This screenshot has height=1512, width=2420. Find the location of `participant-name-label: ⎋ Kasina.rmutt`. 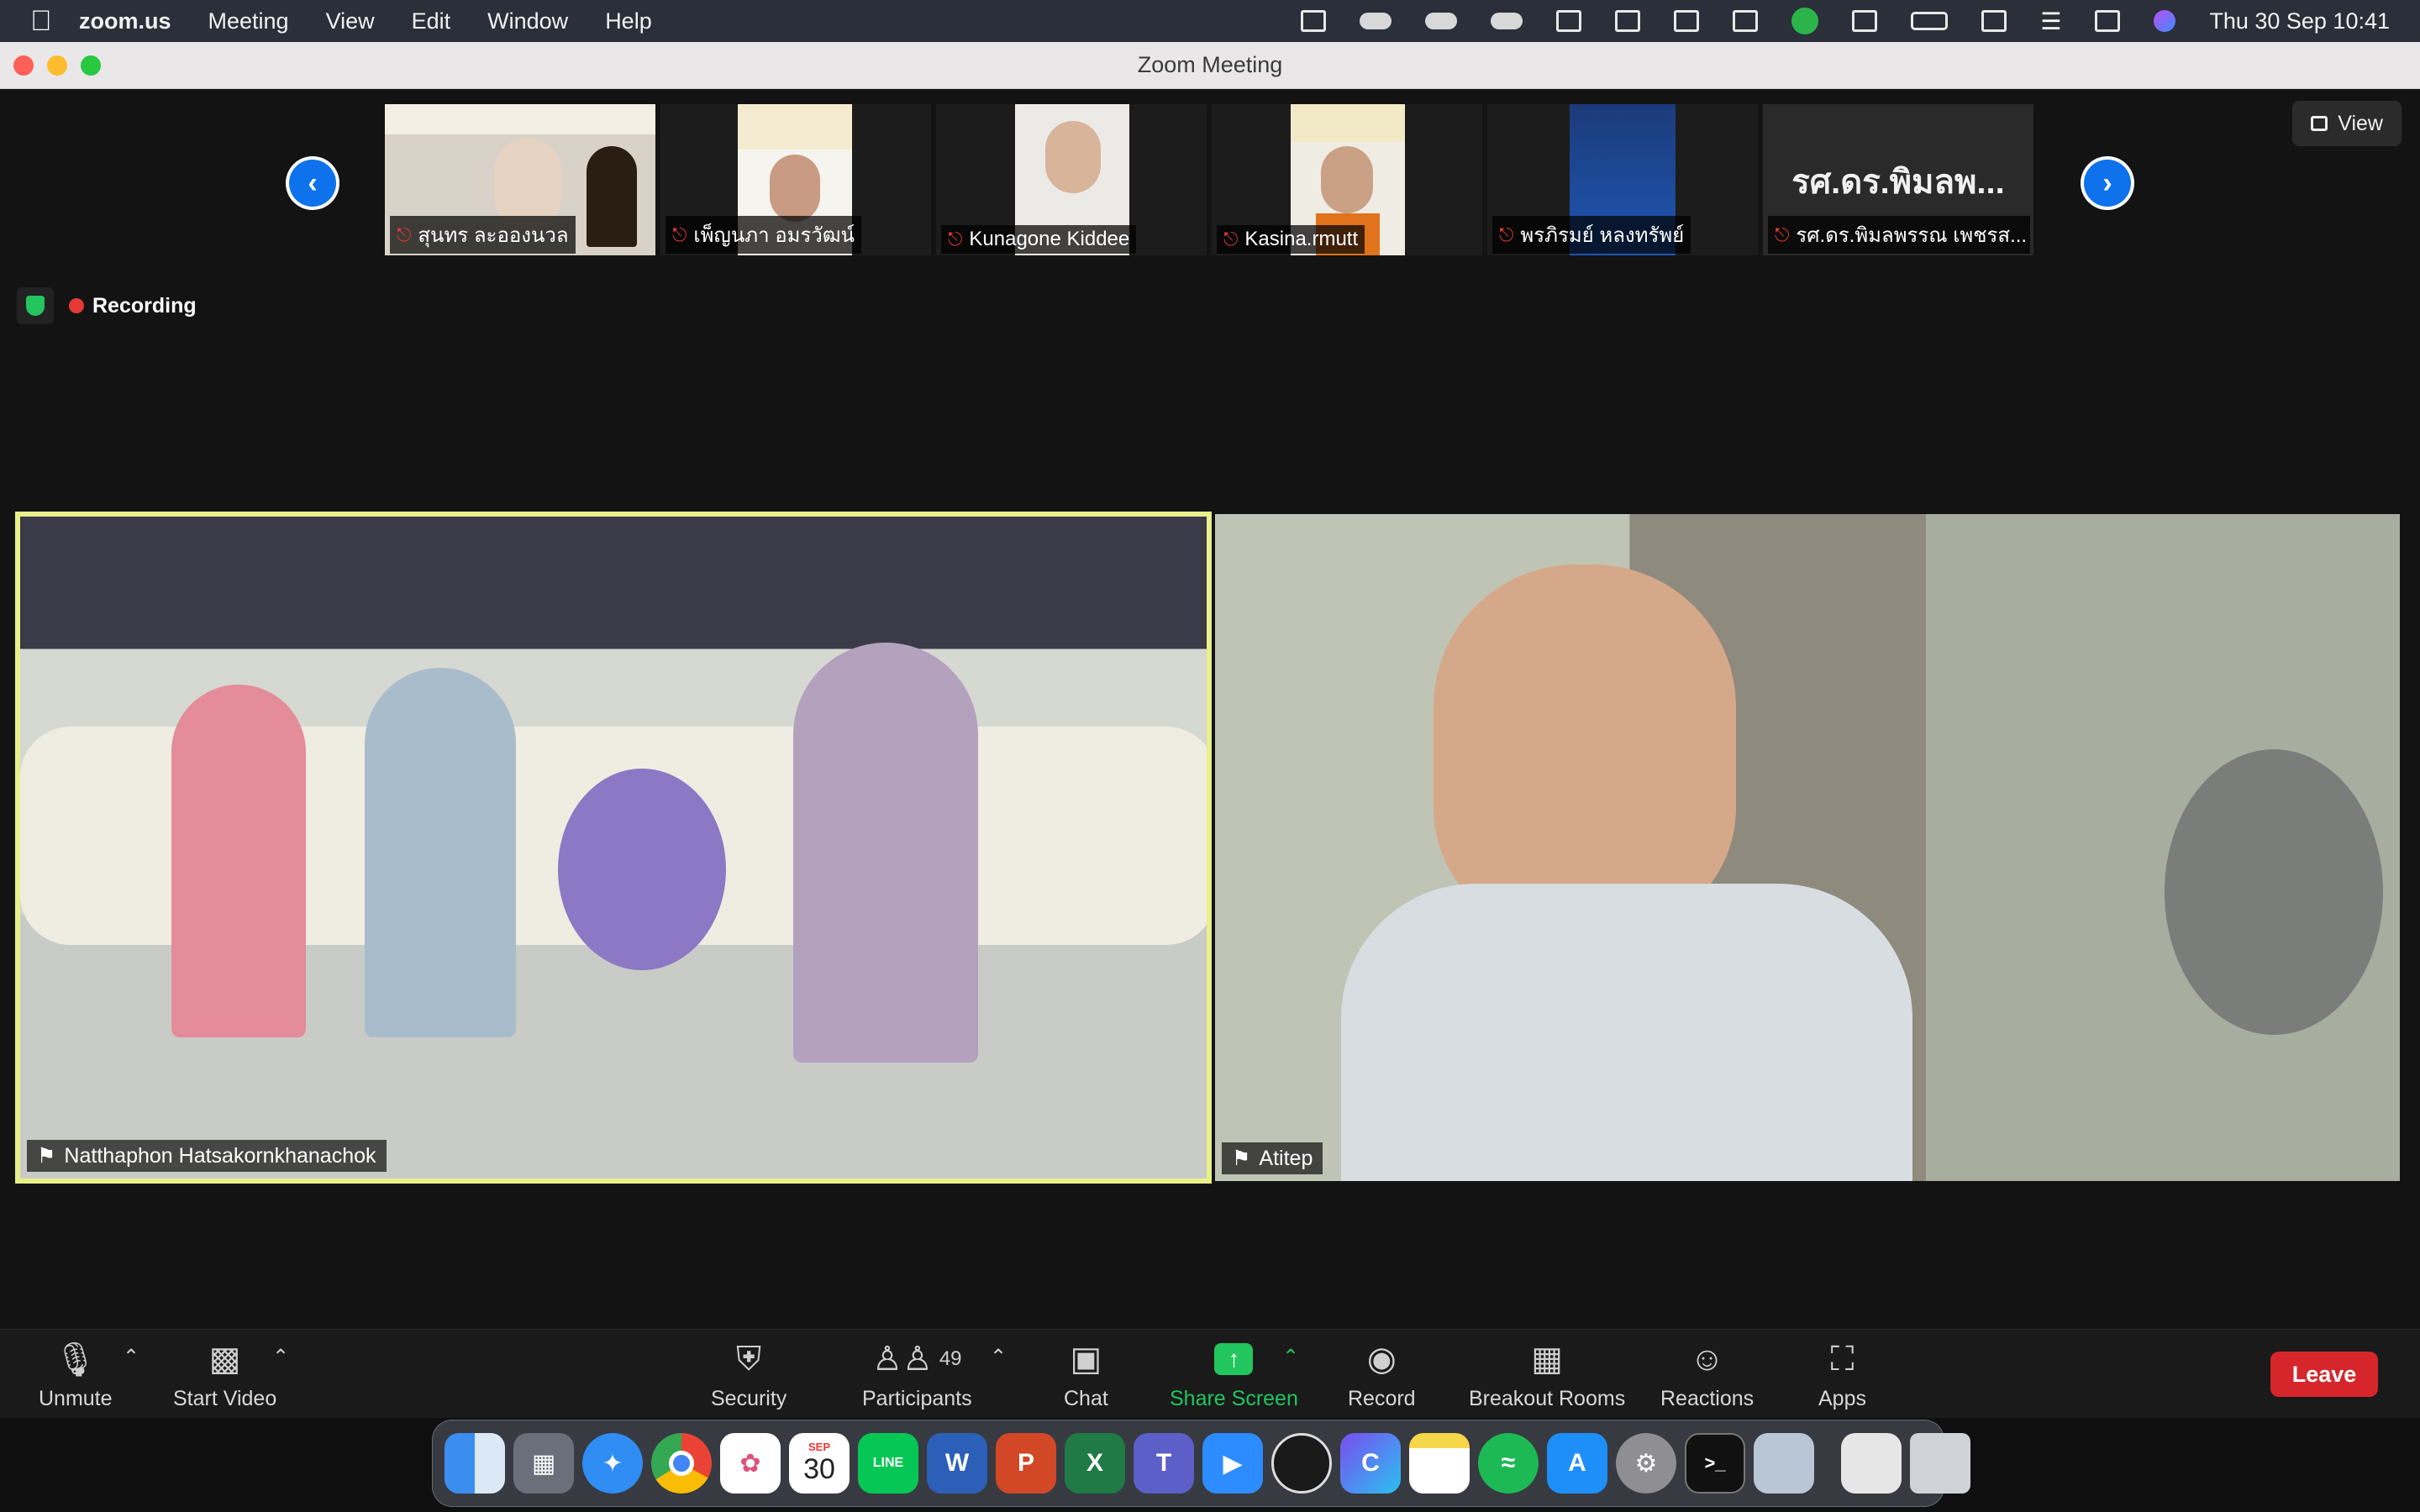

participant-name-label: ⎋ Kasina.rmutt is located at coordinates (1291, 239).